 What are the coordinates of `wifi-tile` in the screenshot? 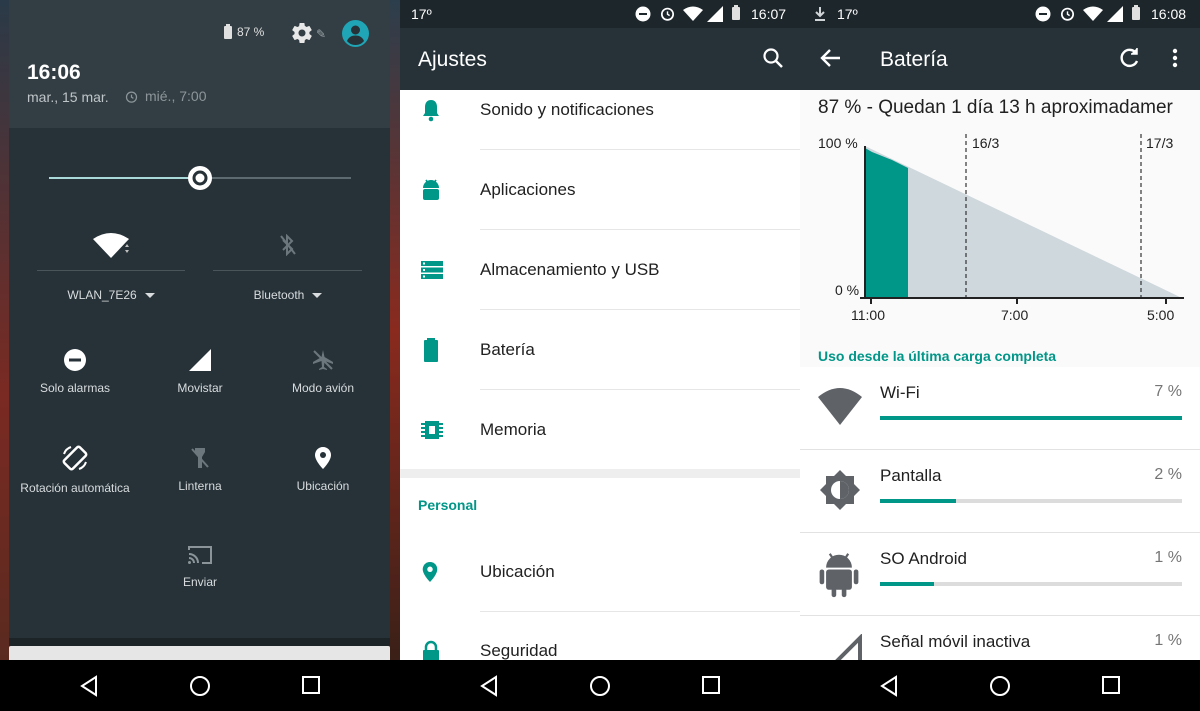 It's located at (111, 246).